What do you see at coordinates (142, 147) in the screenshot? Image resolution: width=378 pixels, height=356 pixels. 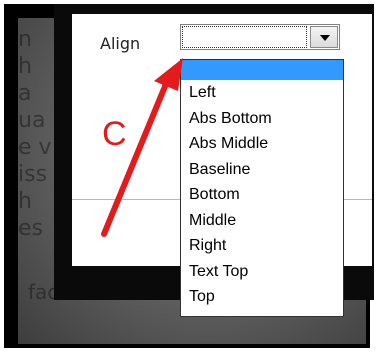 I see `annotation-arrow-icon` at bounding box center [142, 147].